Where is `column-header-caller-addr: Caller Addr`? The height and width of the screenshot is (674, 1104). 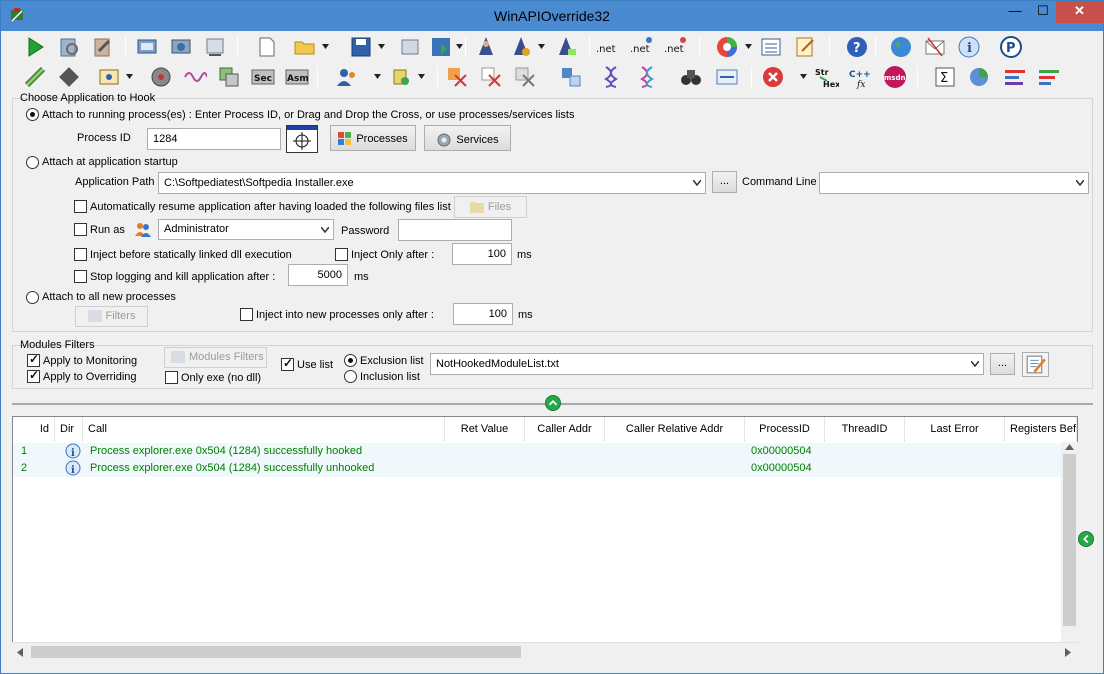 column-header-caller-addr: Caller Addr is located at coordinates (565, 429).